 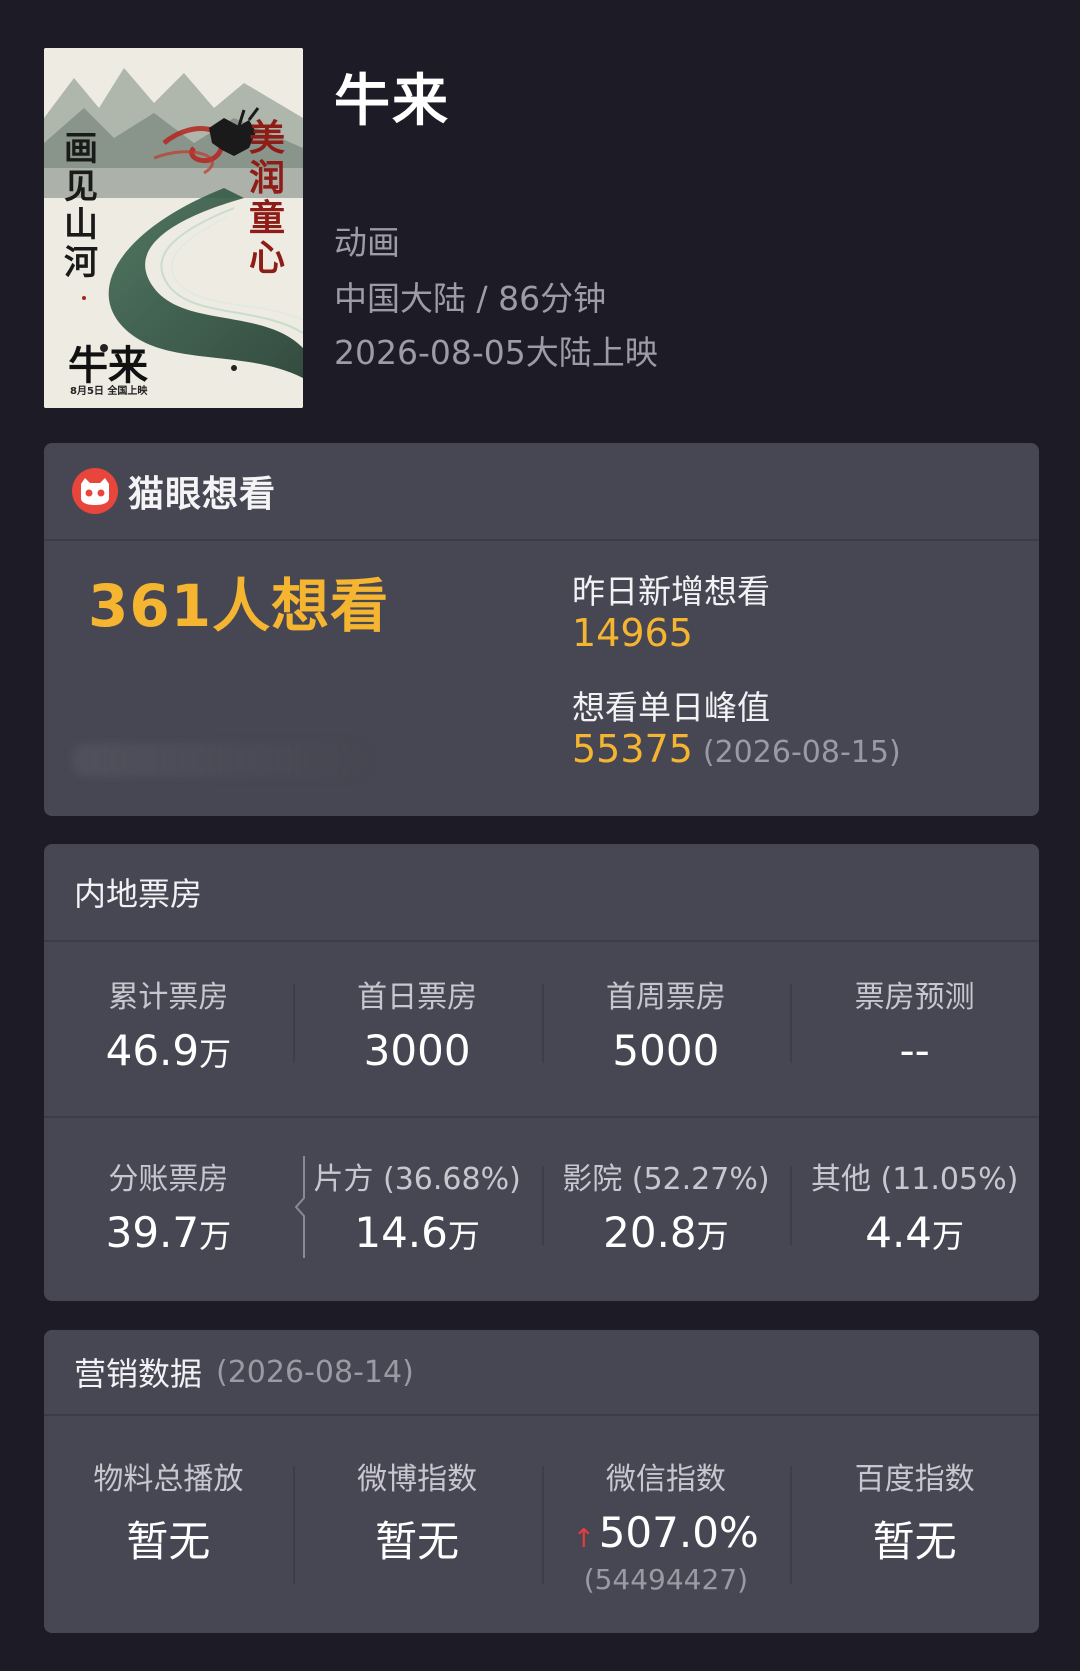 What do you see at coordinates (914, 1205) in the screenshot?
I see `other-share: 其他 (11.05%) 4.4万` at bounding box center [914, 1205].